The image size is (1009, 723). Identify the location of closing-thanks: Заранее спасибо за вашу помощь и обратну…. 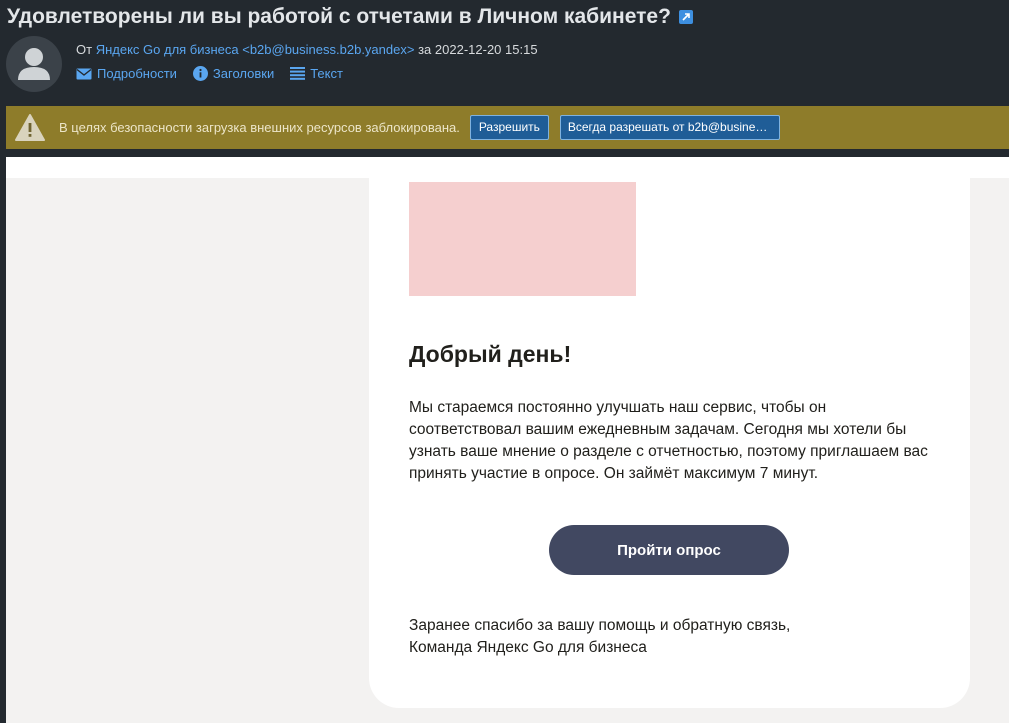
(600, 625).